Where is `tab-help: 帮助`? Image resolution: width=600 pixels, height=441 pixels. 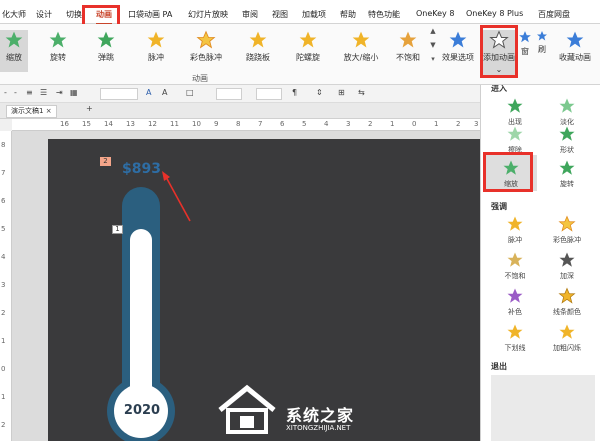 tab-help: 帮助 is located at coordinates (348, 14).